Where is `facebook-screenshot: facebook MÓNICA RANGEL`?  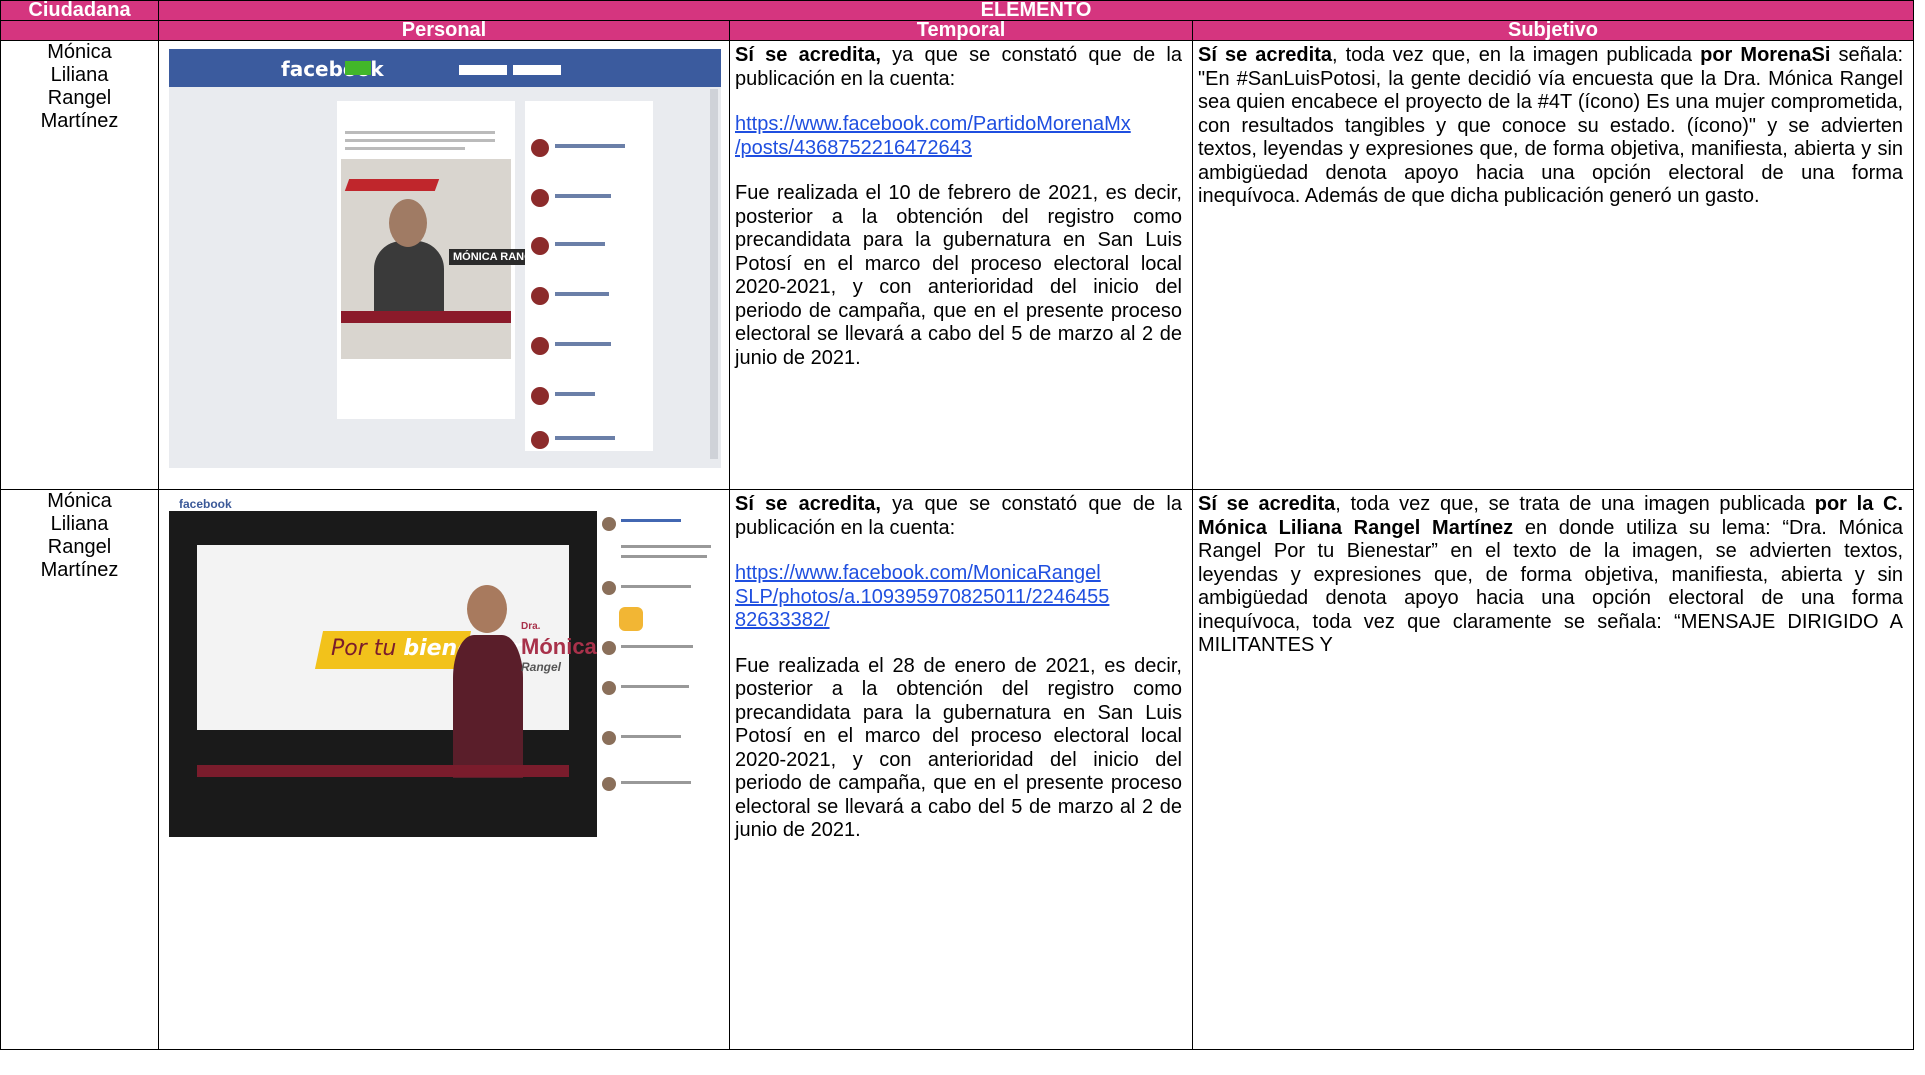 facebook-screenshot: facebook MÓNICA RANGEL is located at coordinates (445, 258).